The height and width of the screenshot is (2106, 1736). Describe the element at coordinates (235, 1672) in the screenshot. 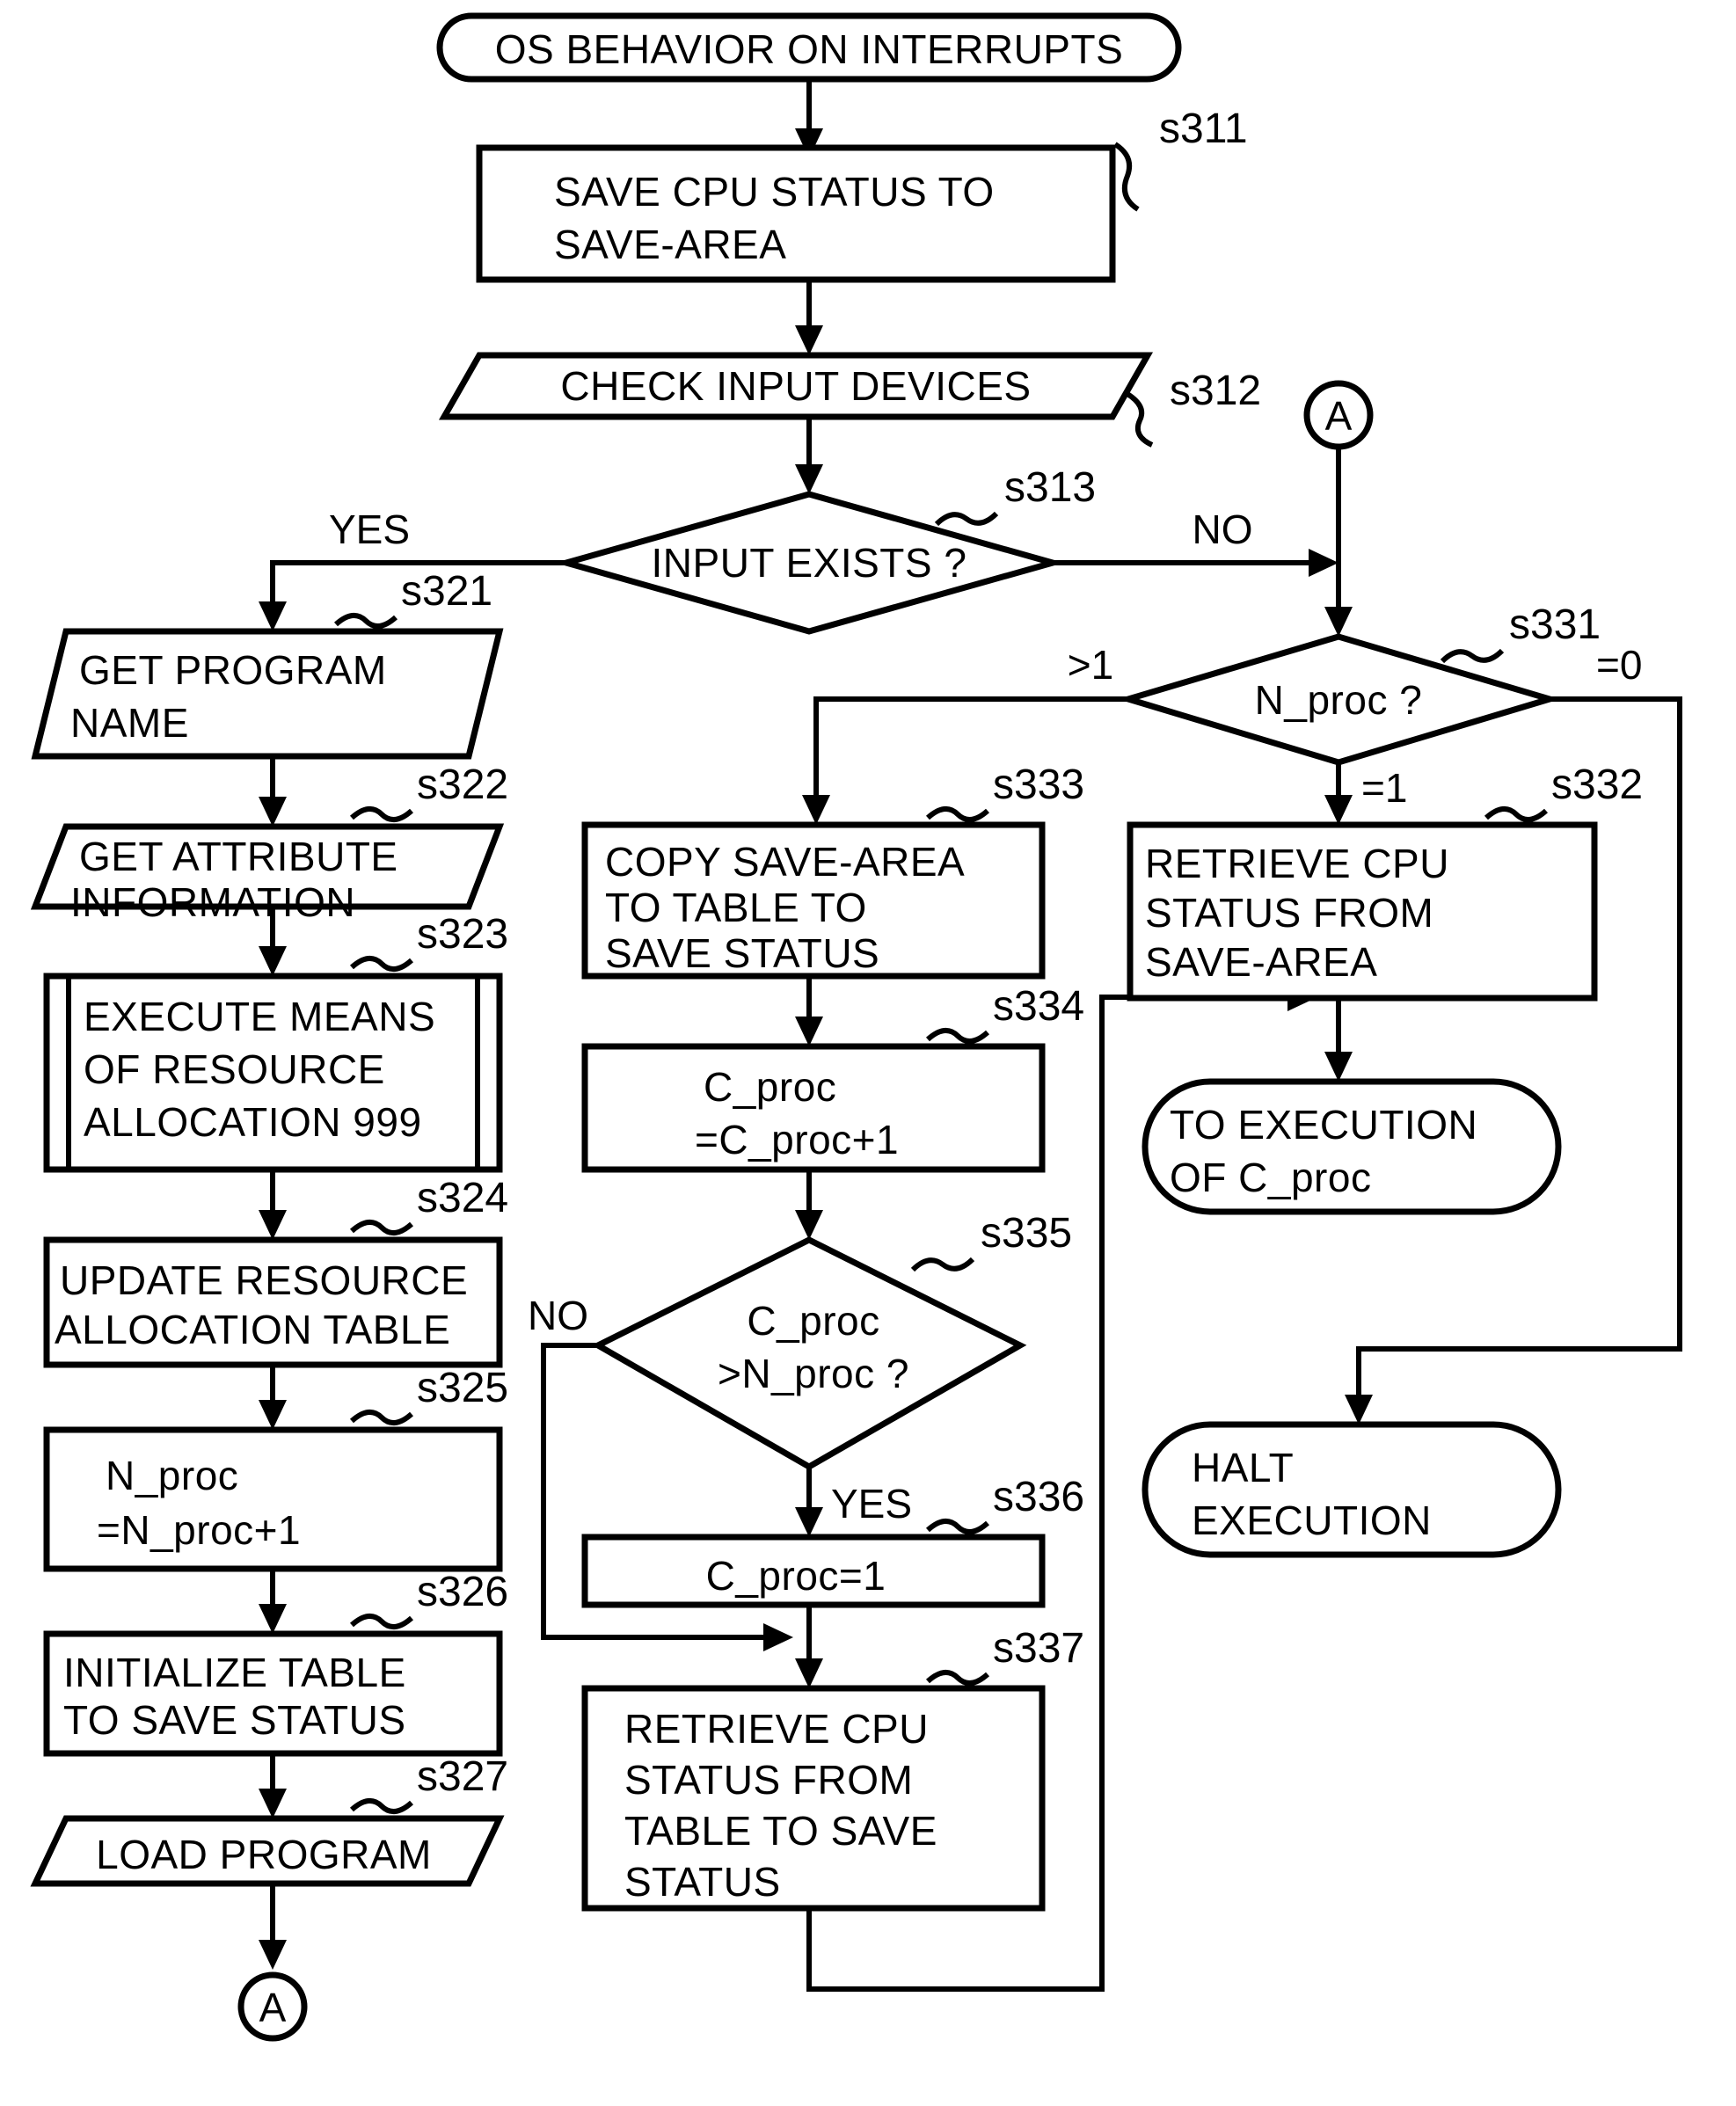

I see `s326-line-1: INITIALIZE TABLE` at that location.